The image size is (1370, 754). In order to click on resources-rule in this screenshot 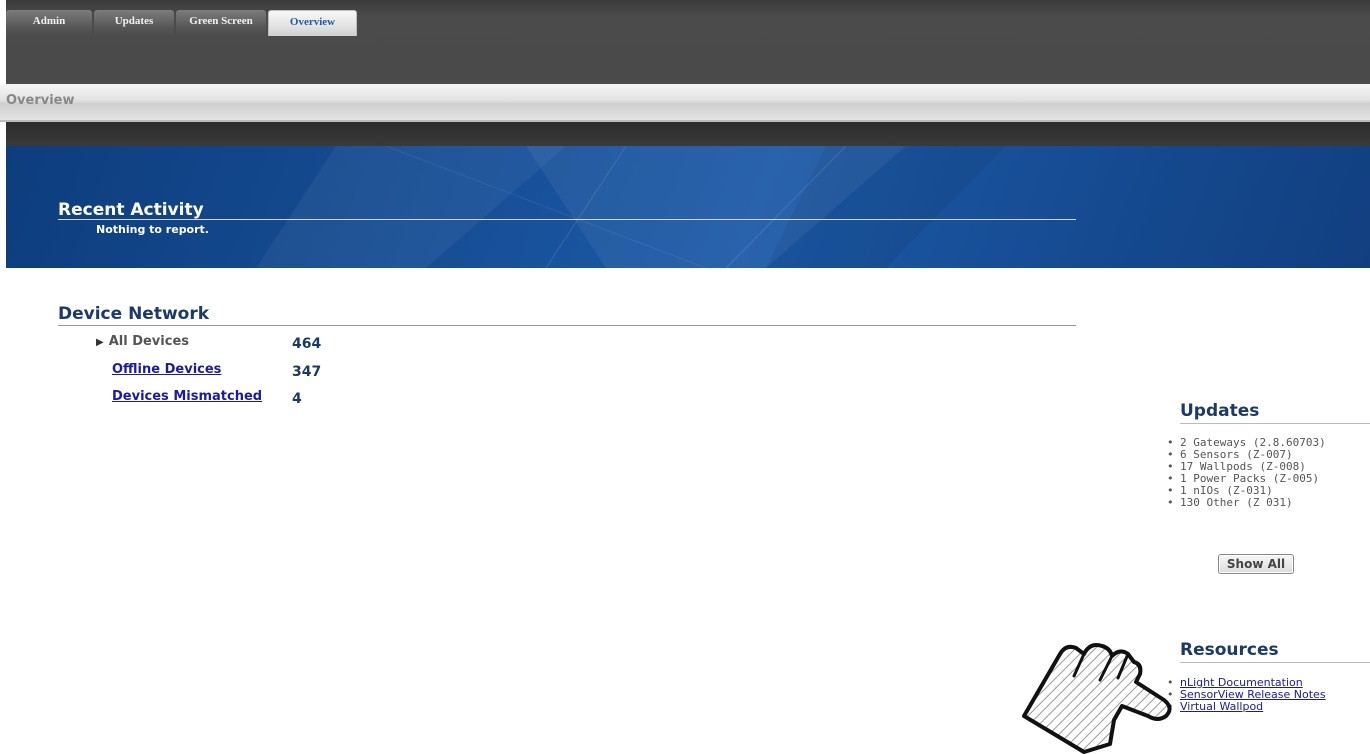, I will do `click(1275, 662)`.